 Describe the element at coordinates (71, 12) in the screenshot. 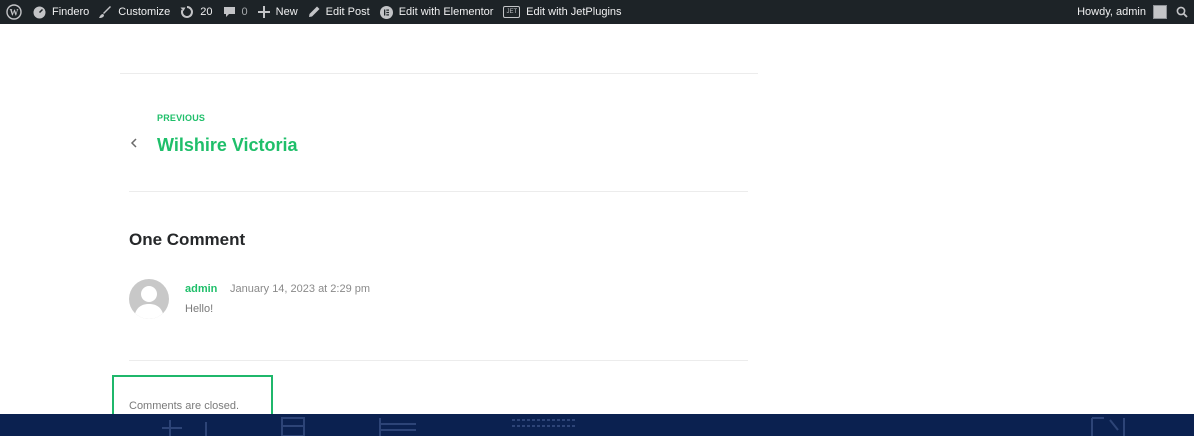

I see `site-name: Findero` at that location.